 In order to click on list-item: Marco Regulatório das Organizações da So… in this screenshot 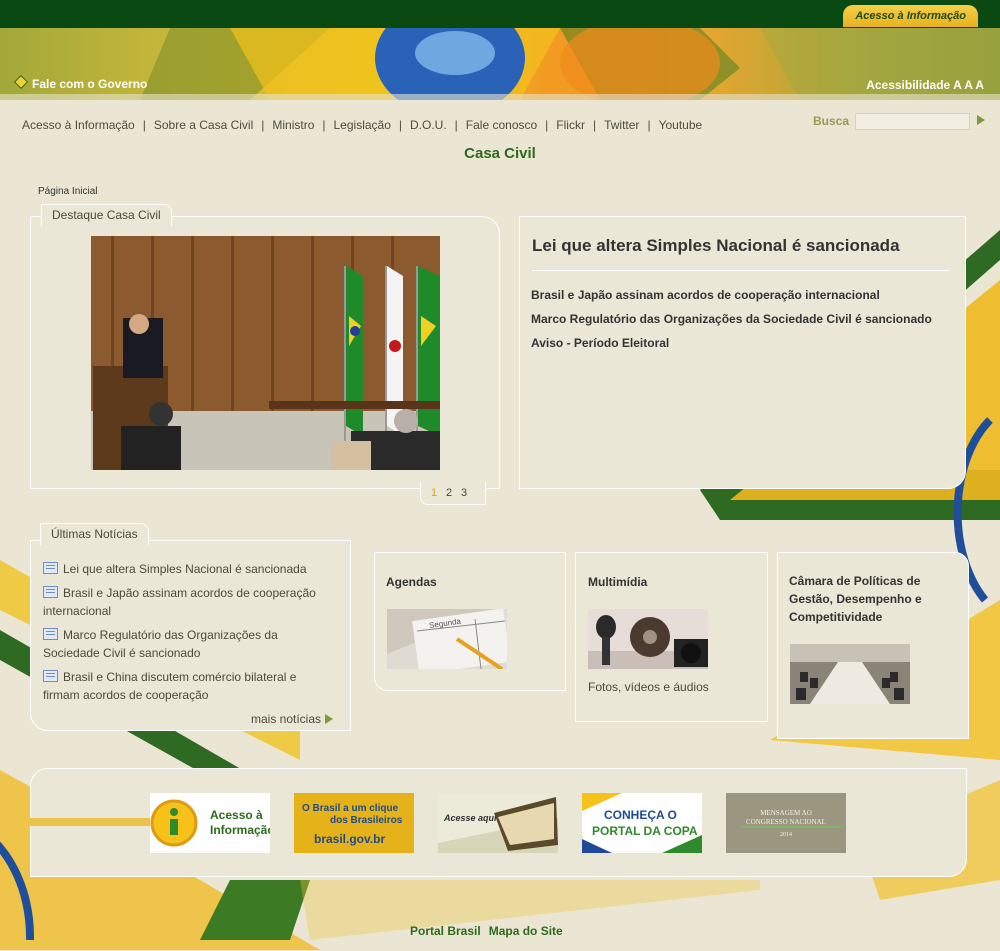, I will do `click(173, 644)`.